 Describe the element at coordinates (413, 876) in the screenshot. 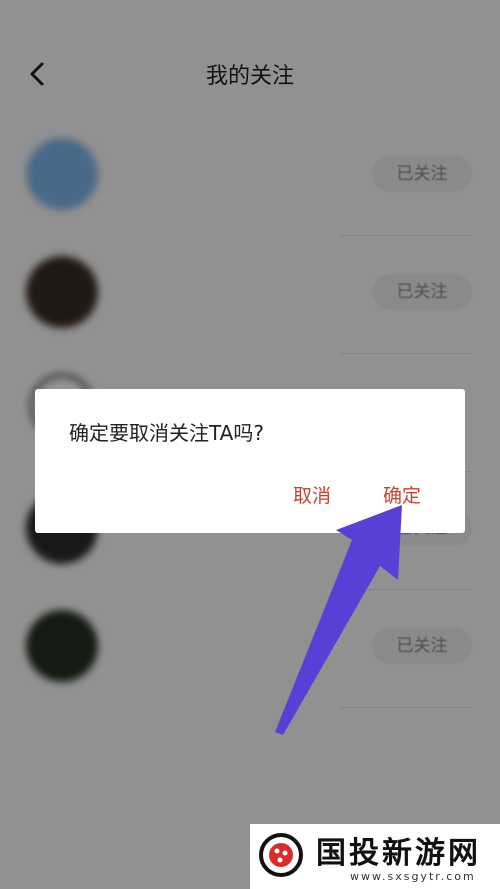

I see `watermark-url: www.sxsgytr.com` at that location.